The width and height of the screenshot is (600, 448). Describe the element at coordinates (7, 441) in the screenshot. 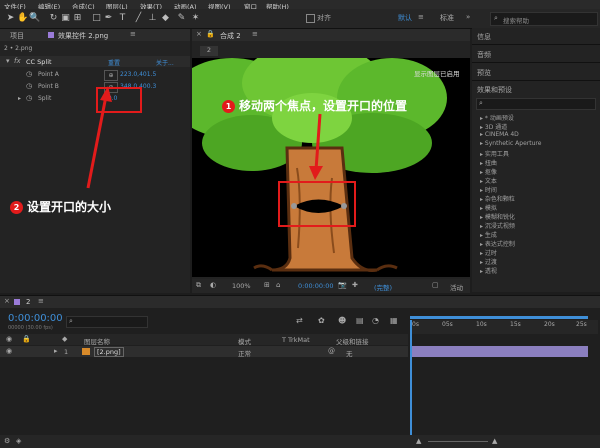

I see `toggle-switches-icon: ⚙` at that location.